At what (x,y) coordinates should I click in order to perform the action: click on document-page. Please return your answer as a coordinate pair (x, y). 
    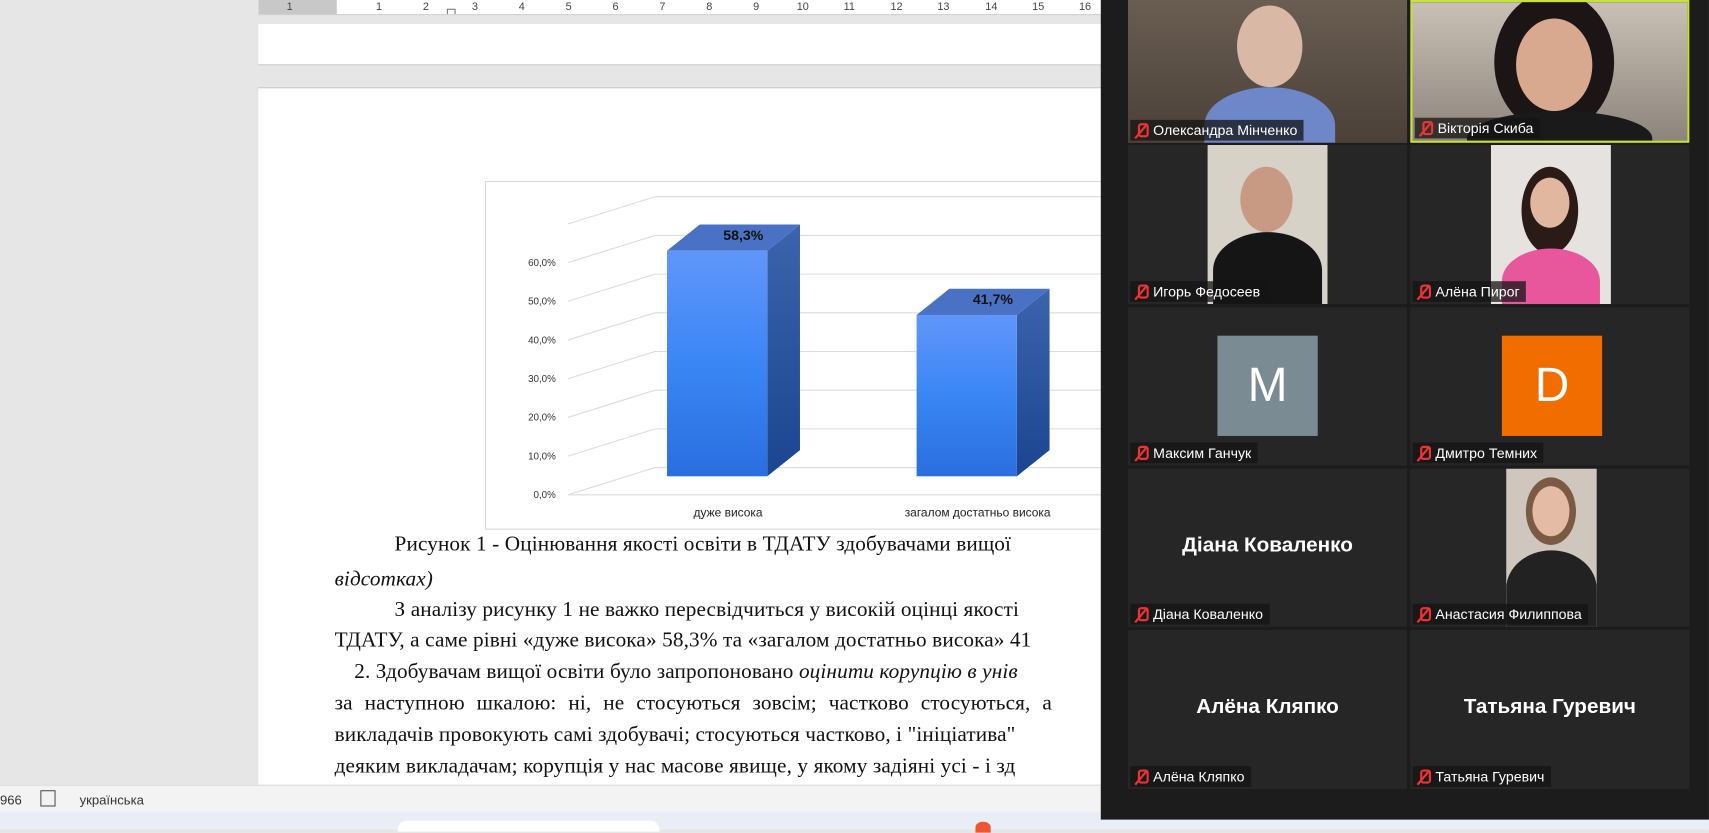
    Looking at the image, I should click on (694, 44).